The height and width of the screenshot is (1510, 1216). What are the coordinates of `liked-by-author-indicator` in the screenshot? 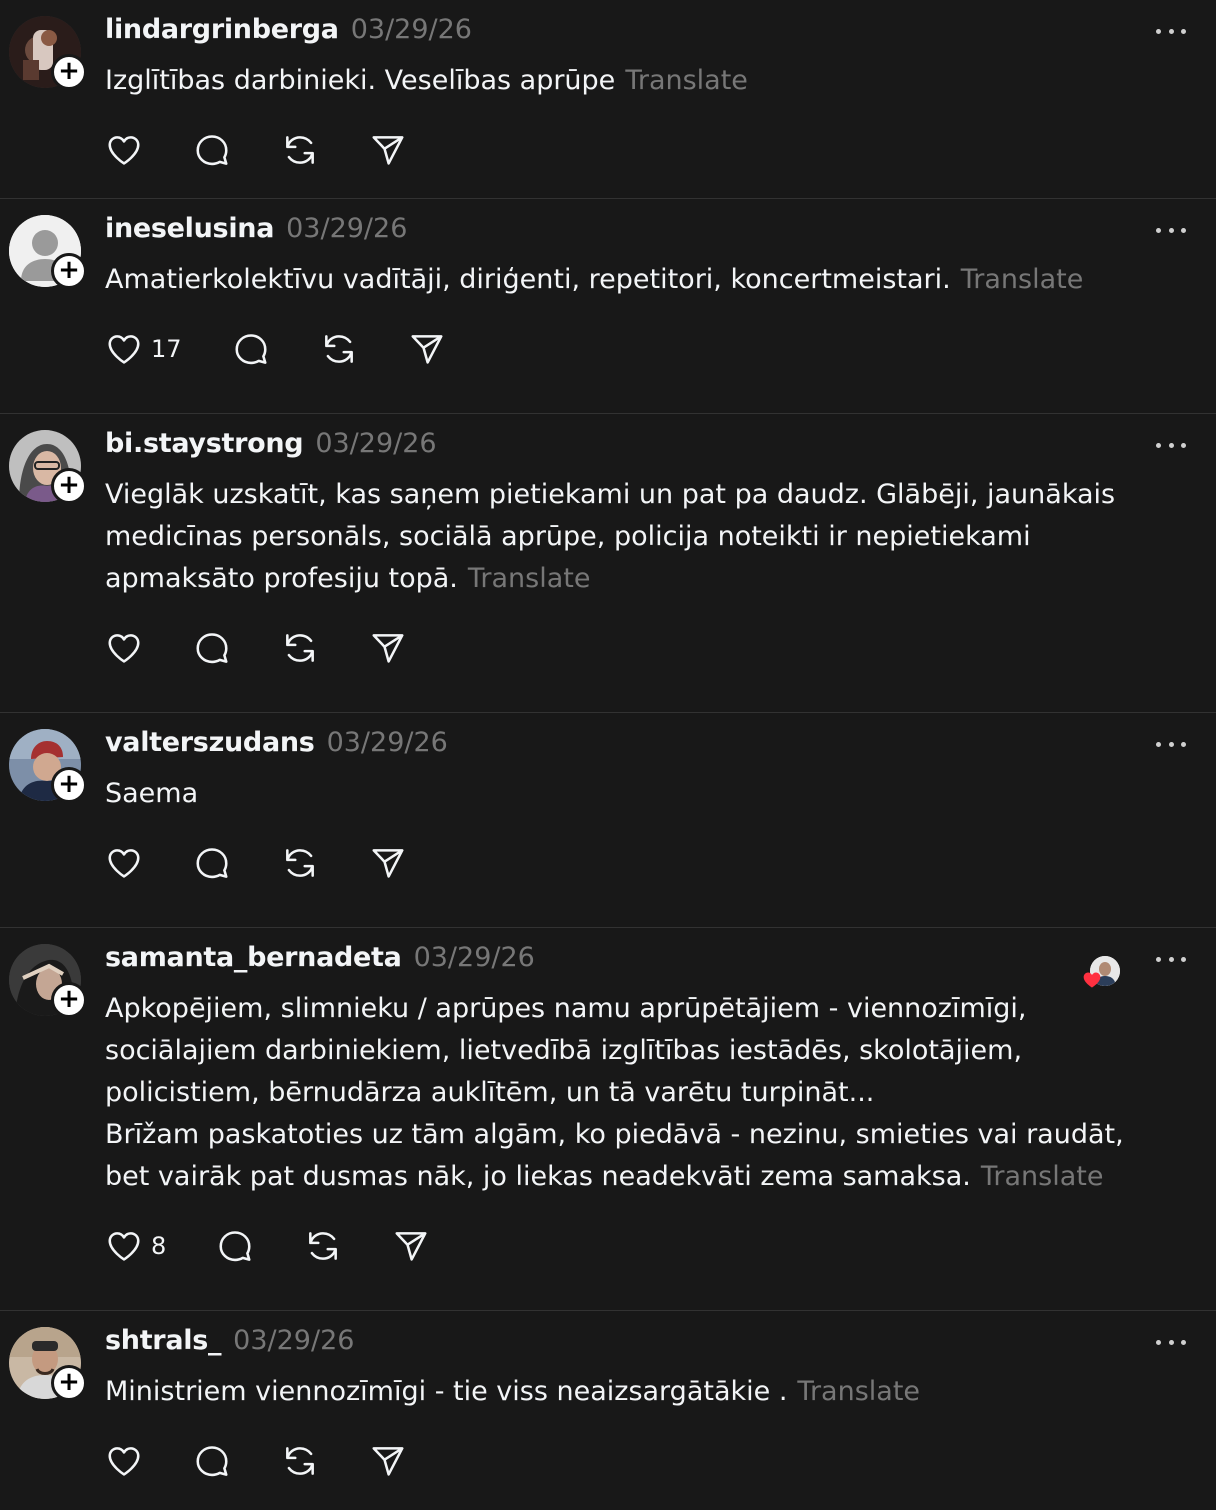 It's located at (1101, 972).